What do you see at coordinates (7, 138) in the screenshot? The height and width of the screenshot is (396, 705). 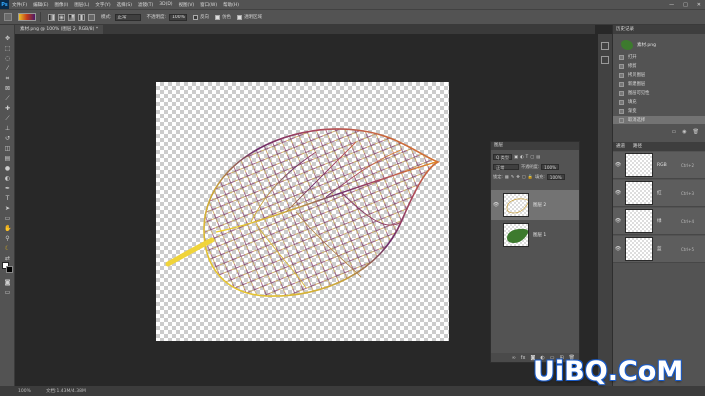 I see `history-brush-icon: ↺` at bounding box center [7, 138].